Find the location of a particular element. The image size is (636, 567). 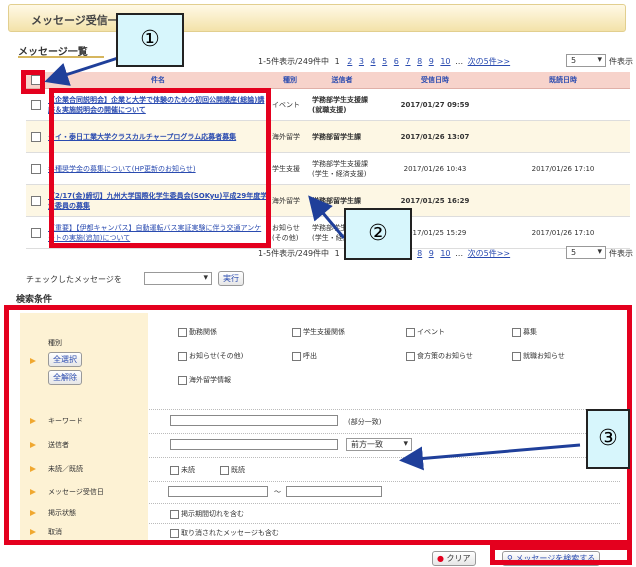

callout-3: ③ is located at coordinates (608, 439).